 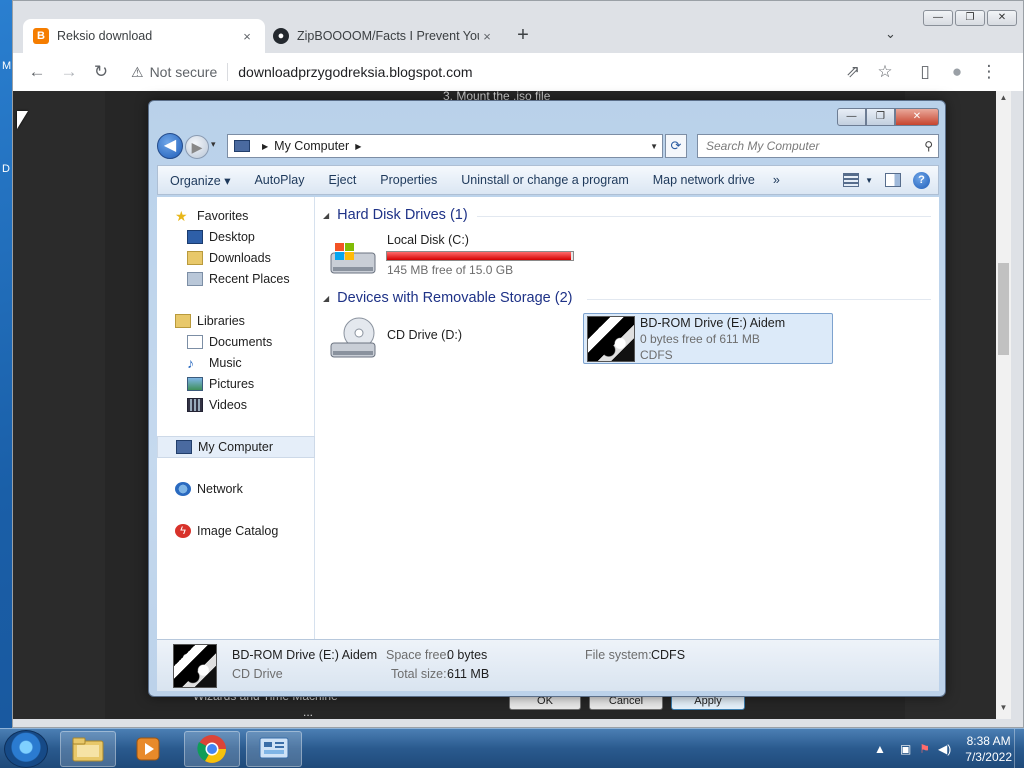 I want to click on menu-icon: ⋮, so click(x=989, y=72).